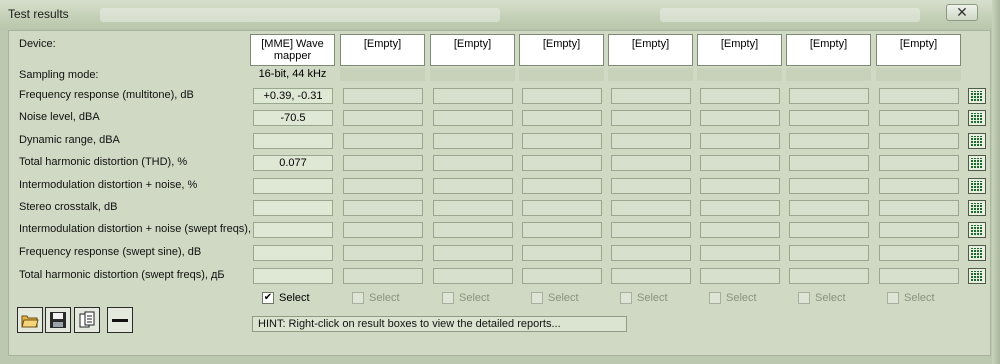 This screenshot has height=364, width=1000. I want to click on select-checkbox: ✔ Select, so click(286, 298).